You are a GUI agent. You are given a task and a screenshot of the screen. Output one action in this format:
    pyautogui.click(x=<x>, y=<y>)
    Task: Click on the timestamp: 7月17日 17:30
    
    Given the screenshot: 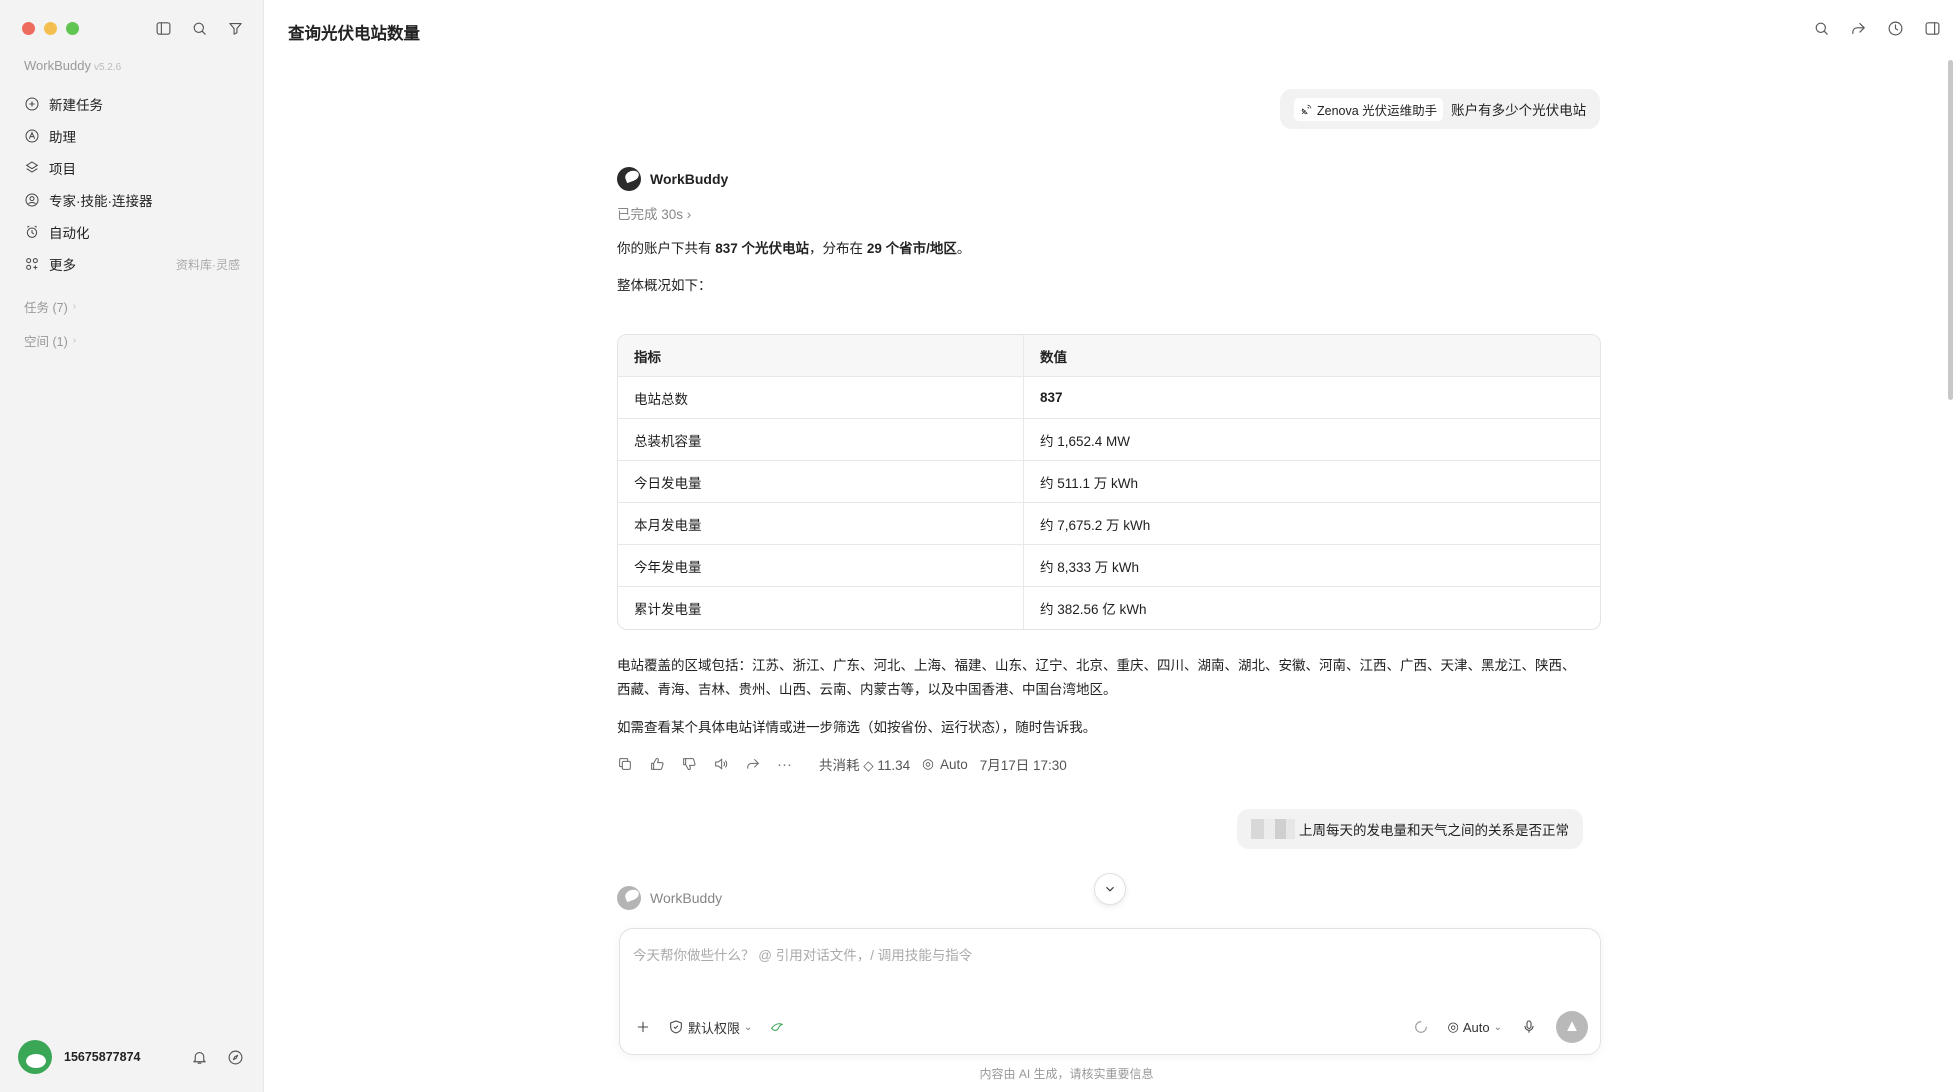 What is the action you would take?
    pyautogui.click(x=1023, y=765)
    